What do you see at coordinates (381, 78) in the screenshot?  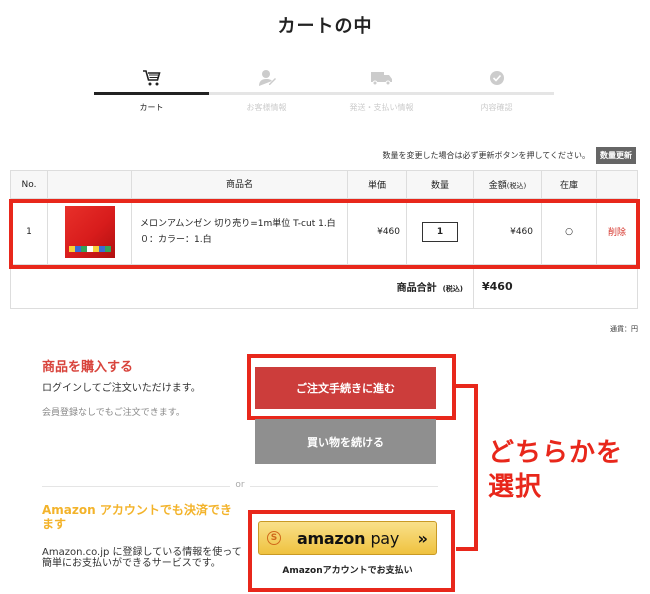 I see `truck-icon` at bounding box center [381, 78].